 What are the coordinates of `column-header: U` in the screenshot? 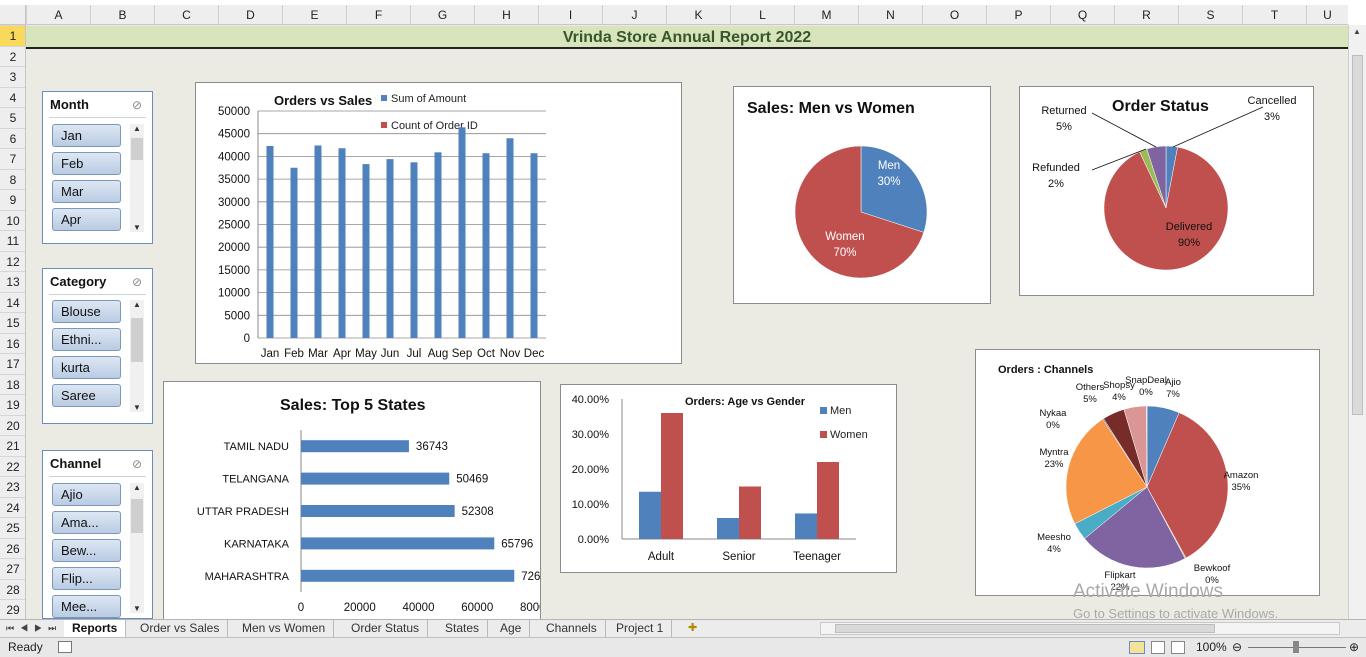 It's located at (1327, 15).